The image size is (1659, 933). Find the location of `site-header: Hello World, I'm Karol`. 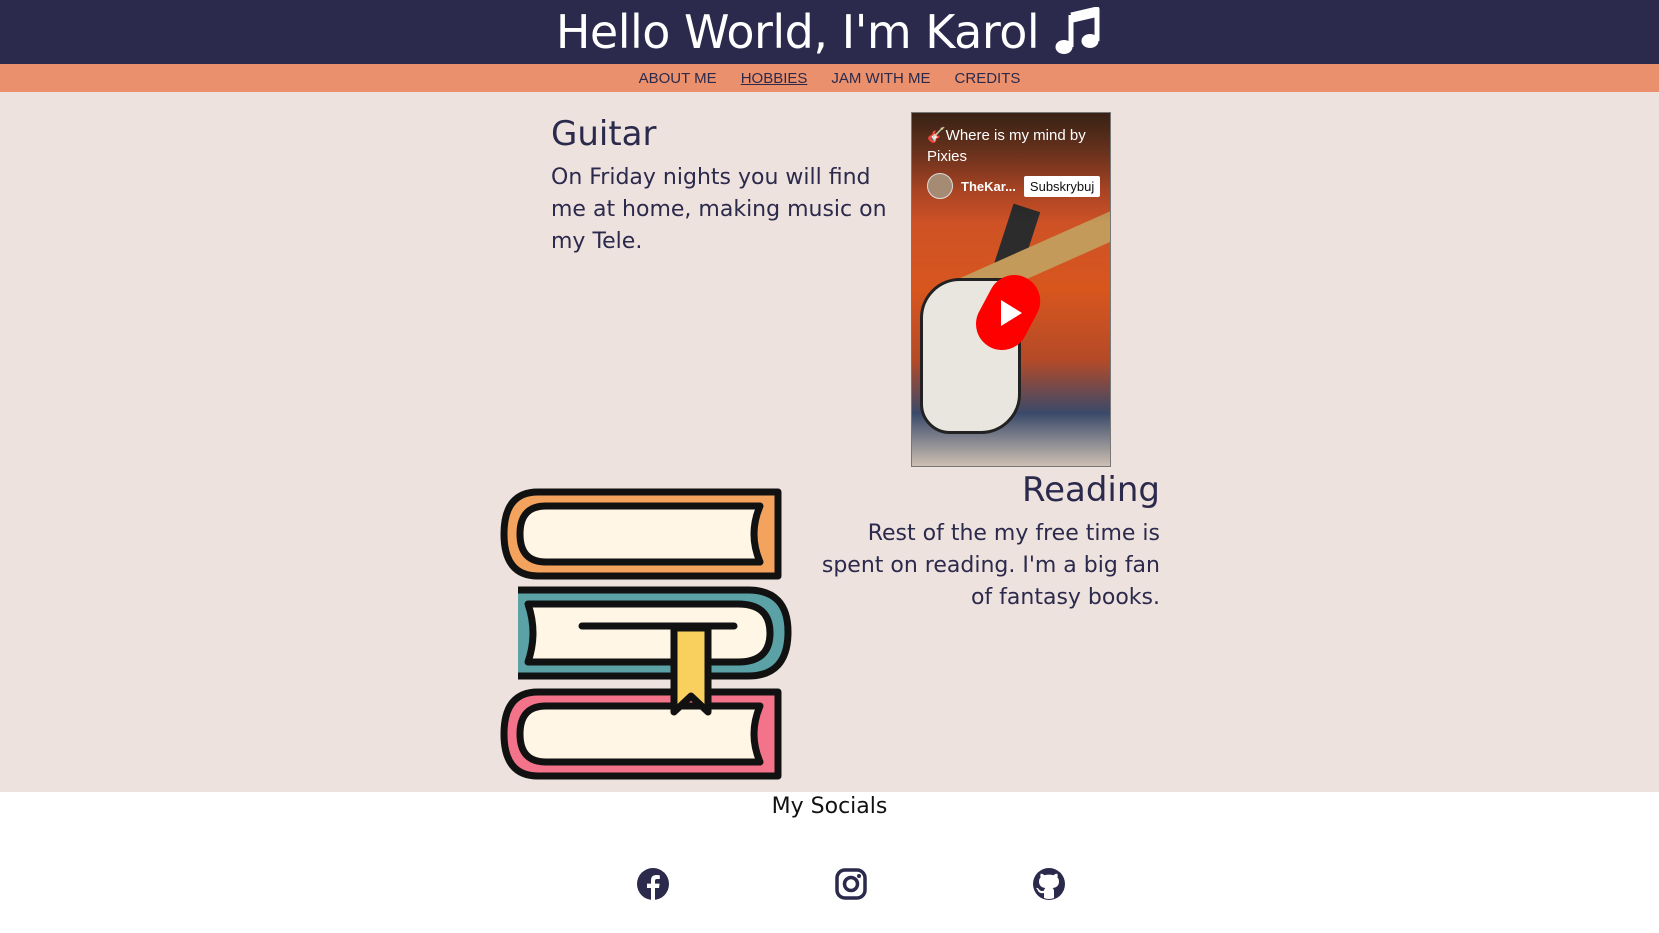

site-header: Hello World, I'm Karol is located at coordinates (829, 32).